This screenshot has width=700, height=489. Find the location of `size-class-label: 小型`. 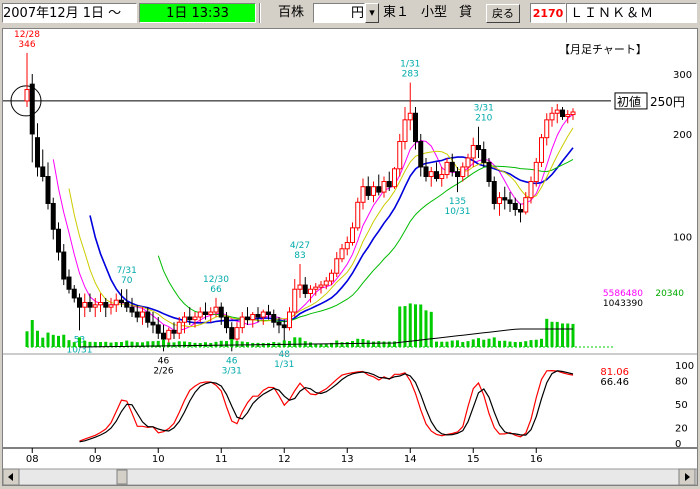

size-class-label: 小型 is located at coordinates (434, 12).